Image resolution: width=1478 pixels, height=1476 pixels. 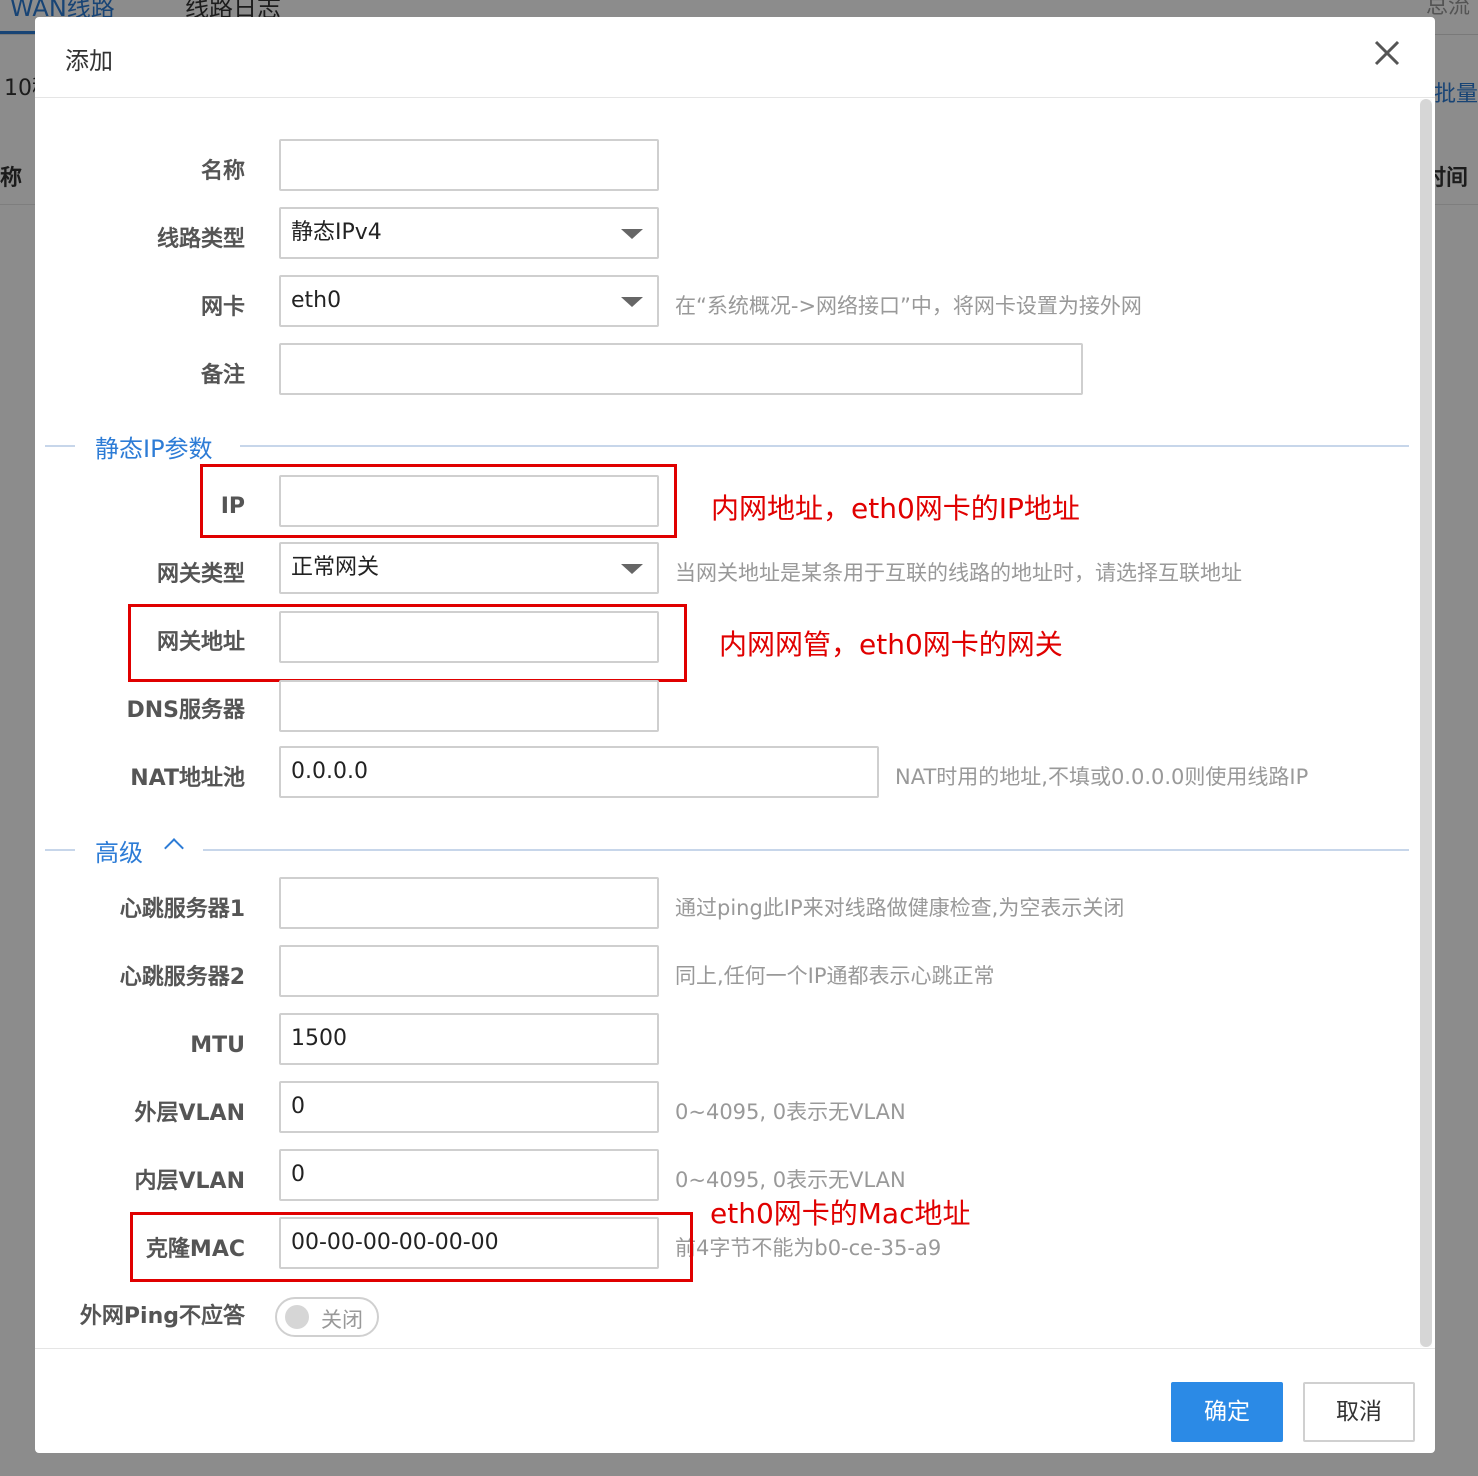 What do you see at coordinates (469, 1039) in the screenshot?
I see `mtu-input: 1500` at bounding box center [469, 1039].